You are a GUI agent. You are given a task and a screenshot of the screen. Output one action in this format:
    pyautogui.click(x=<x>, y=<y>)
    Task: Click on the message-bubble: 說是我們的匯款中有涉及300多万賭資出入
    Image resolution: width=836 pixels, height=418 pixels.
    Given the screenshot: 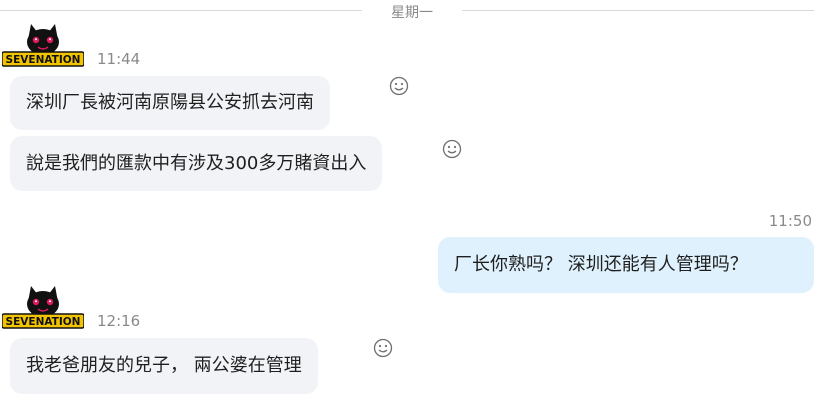 What is the action you would take?
    pyautogui.click(x=196, y=163)
    